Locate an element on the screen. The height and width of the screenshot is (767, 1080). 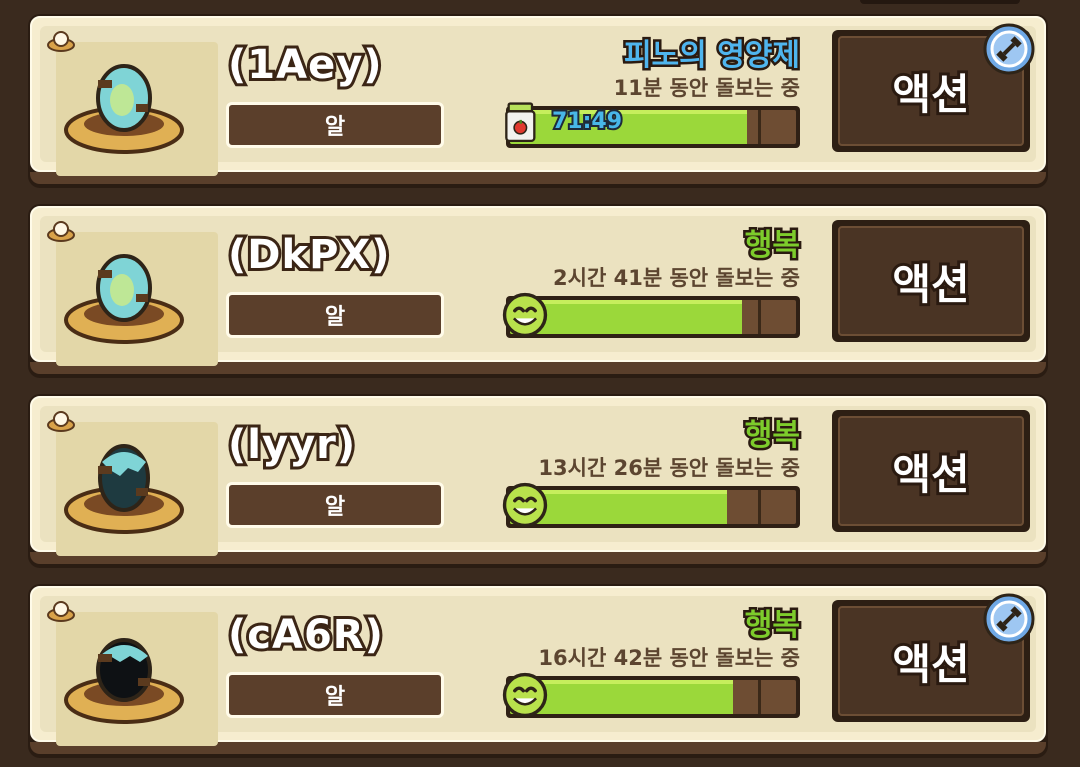
status-title: 피노의 영양제 is located at coordinates (711, 56).